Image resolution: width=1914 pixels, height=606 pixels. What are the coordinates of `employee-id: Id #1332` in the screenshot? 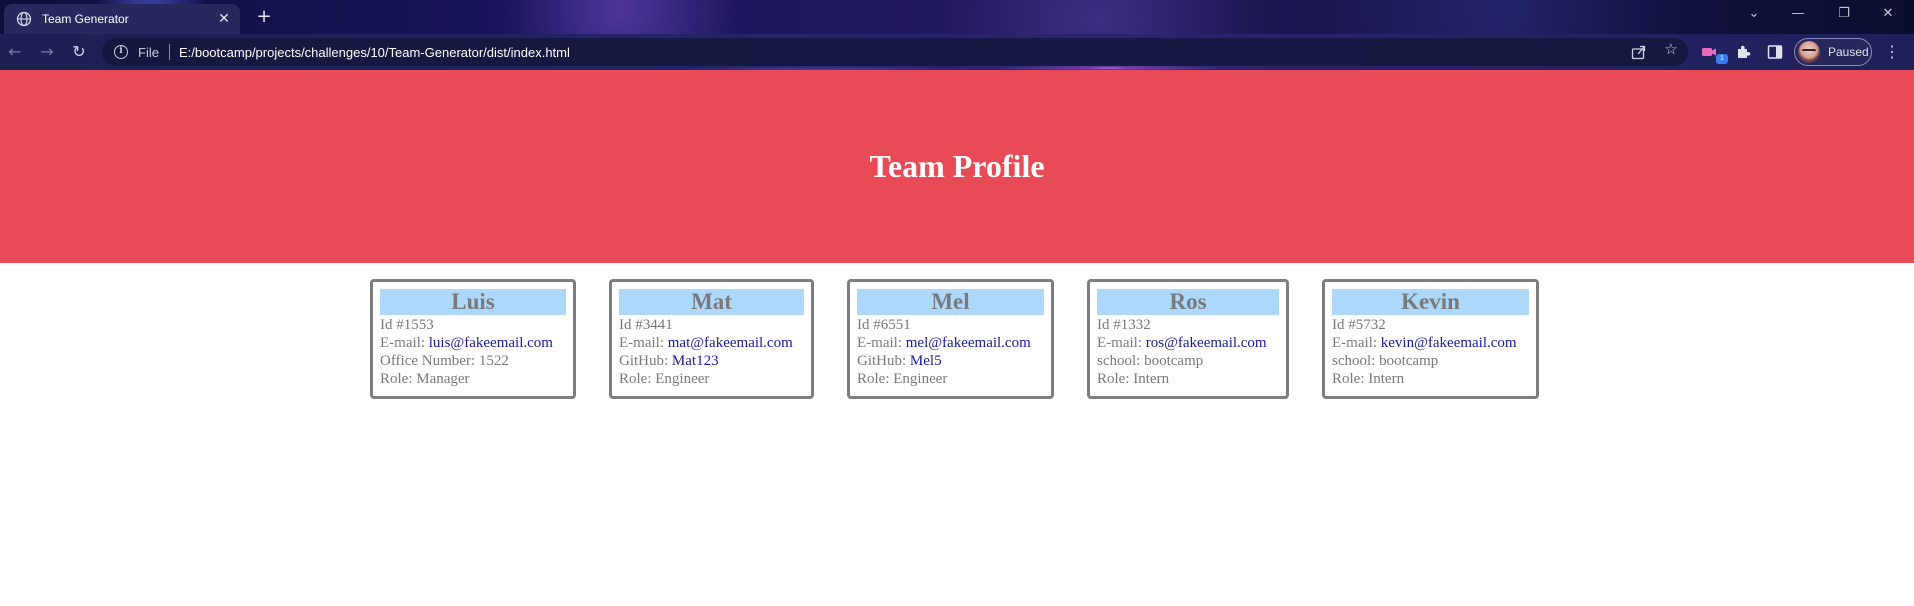 It's located at (1124, 325).